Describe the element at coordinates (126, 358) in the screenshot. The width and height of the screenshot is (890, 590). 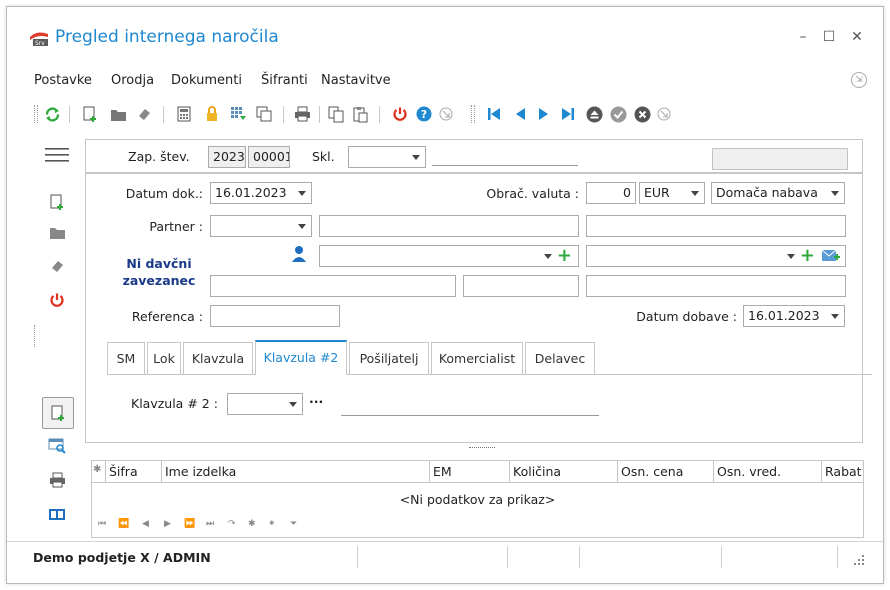
I see `tab-sm: SM` at that location.